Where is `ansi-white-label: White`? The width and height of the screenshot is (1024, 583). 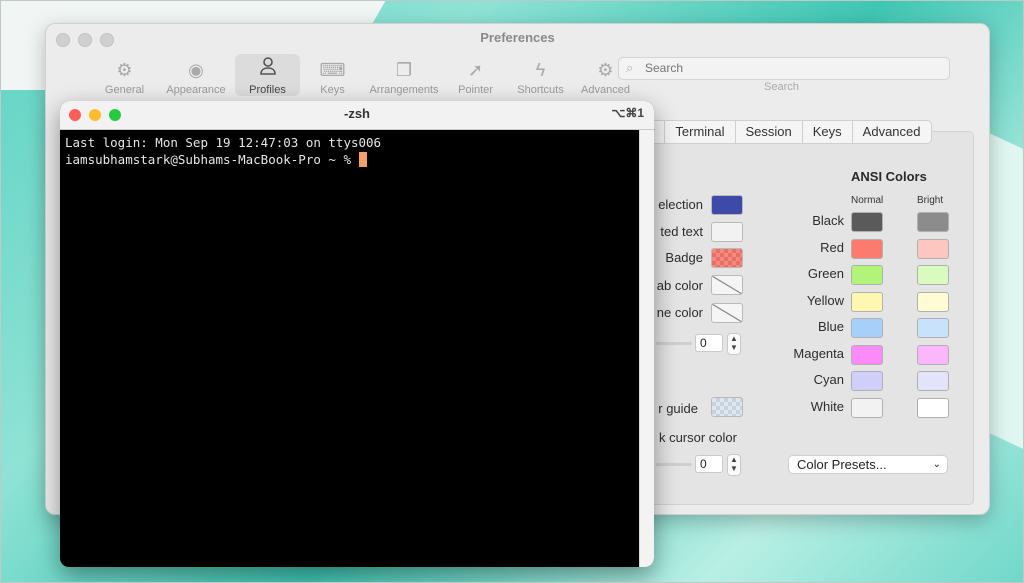
ansi-white-label: White is located at coordinates (827, 406).